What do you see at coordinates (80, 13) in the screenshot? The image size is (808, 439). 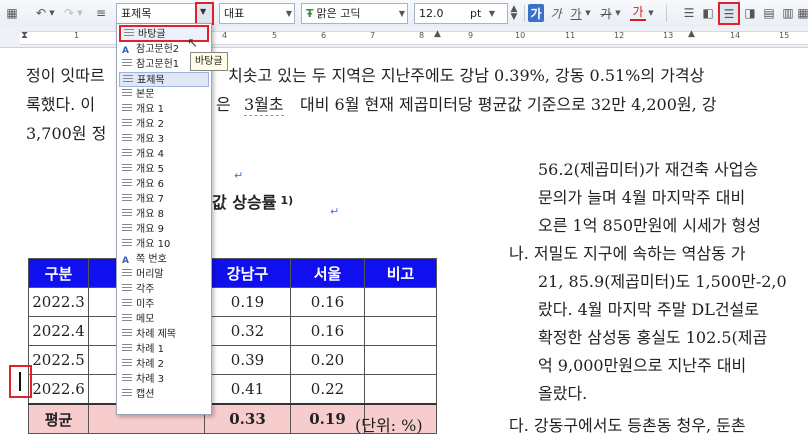 I see `redo-dropdown-icon: ▼` at bounding box center [80, 13].